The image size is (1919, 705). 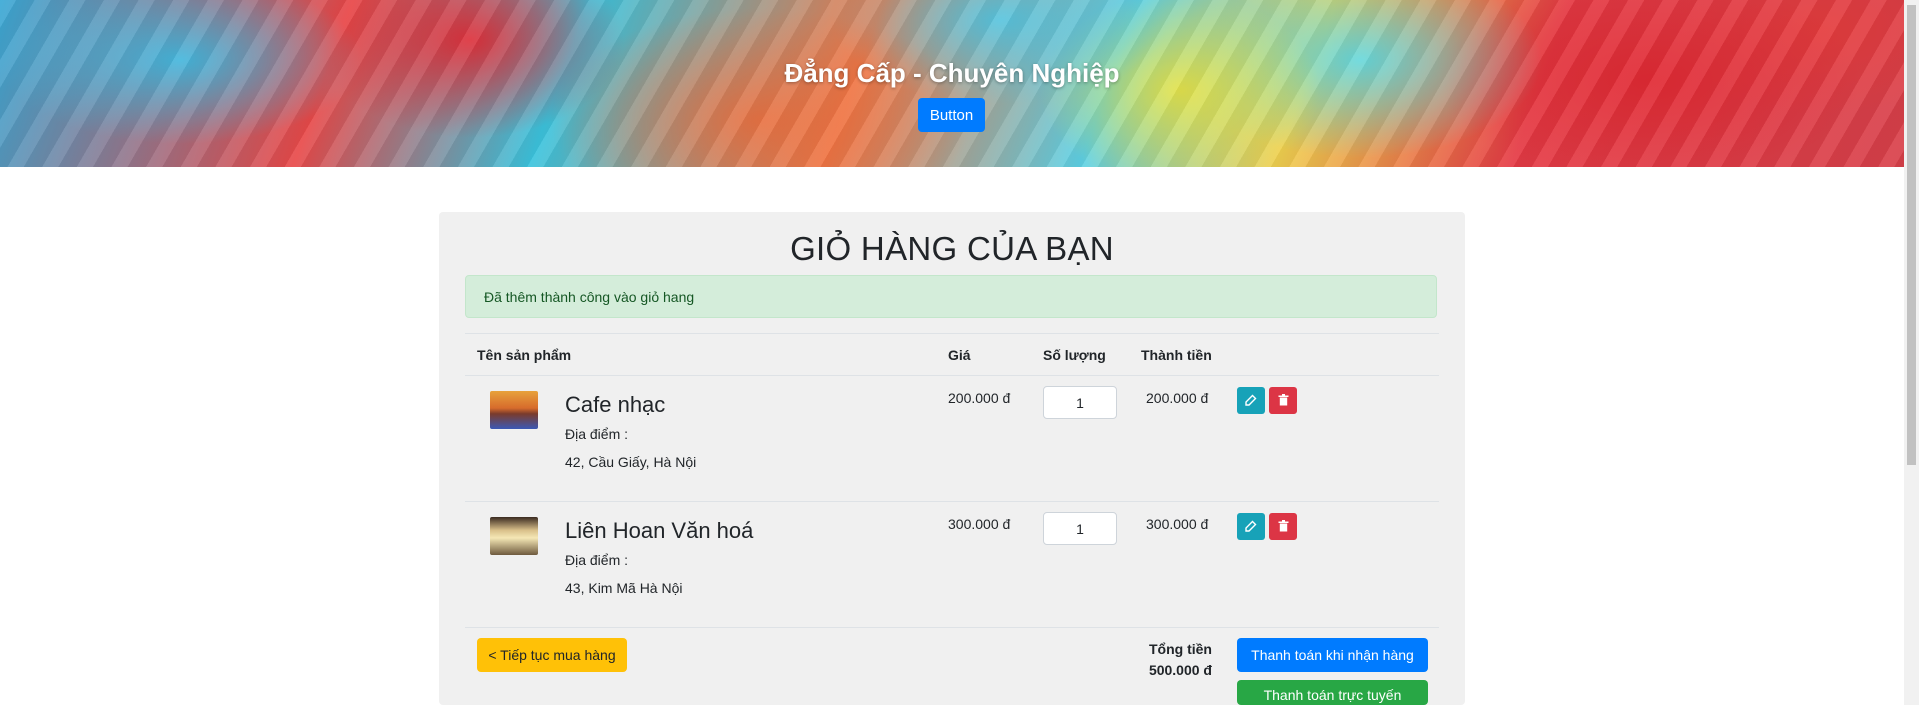 I want to click on culture-festival-thumbnail, so click(x=514, y=536).